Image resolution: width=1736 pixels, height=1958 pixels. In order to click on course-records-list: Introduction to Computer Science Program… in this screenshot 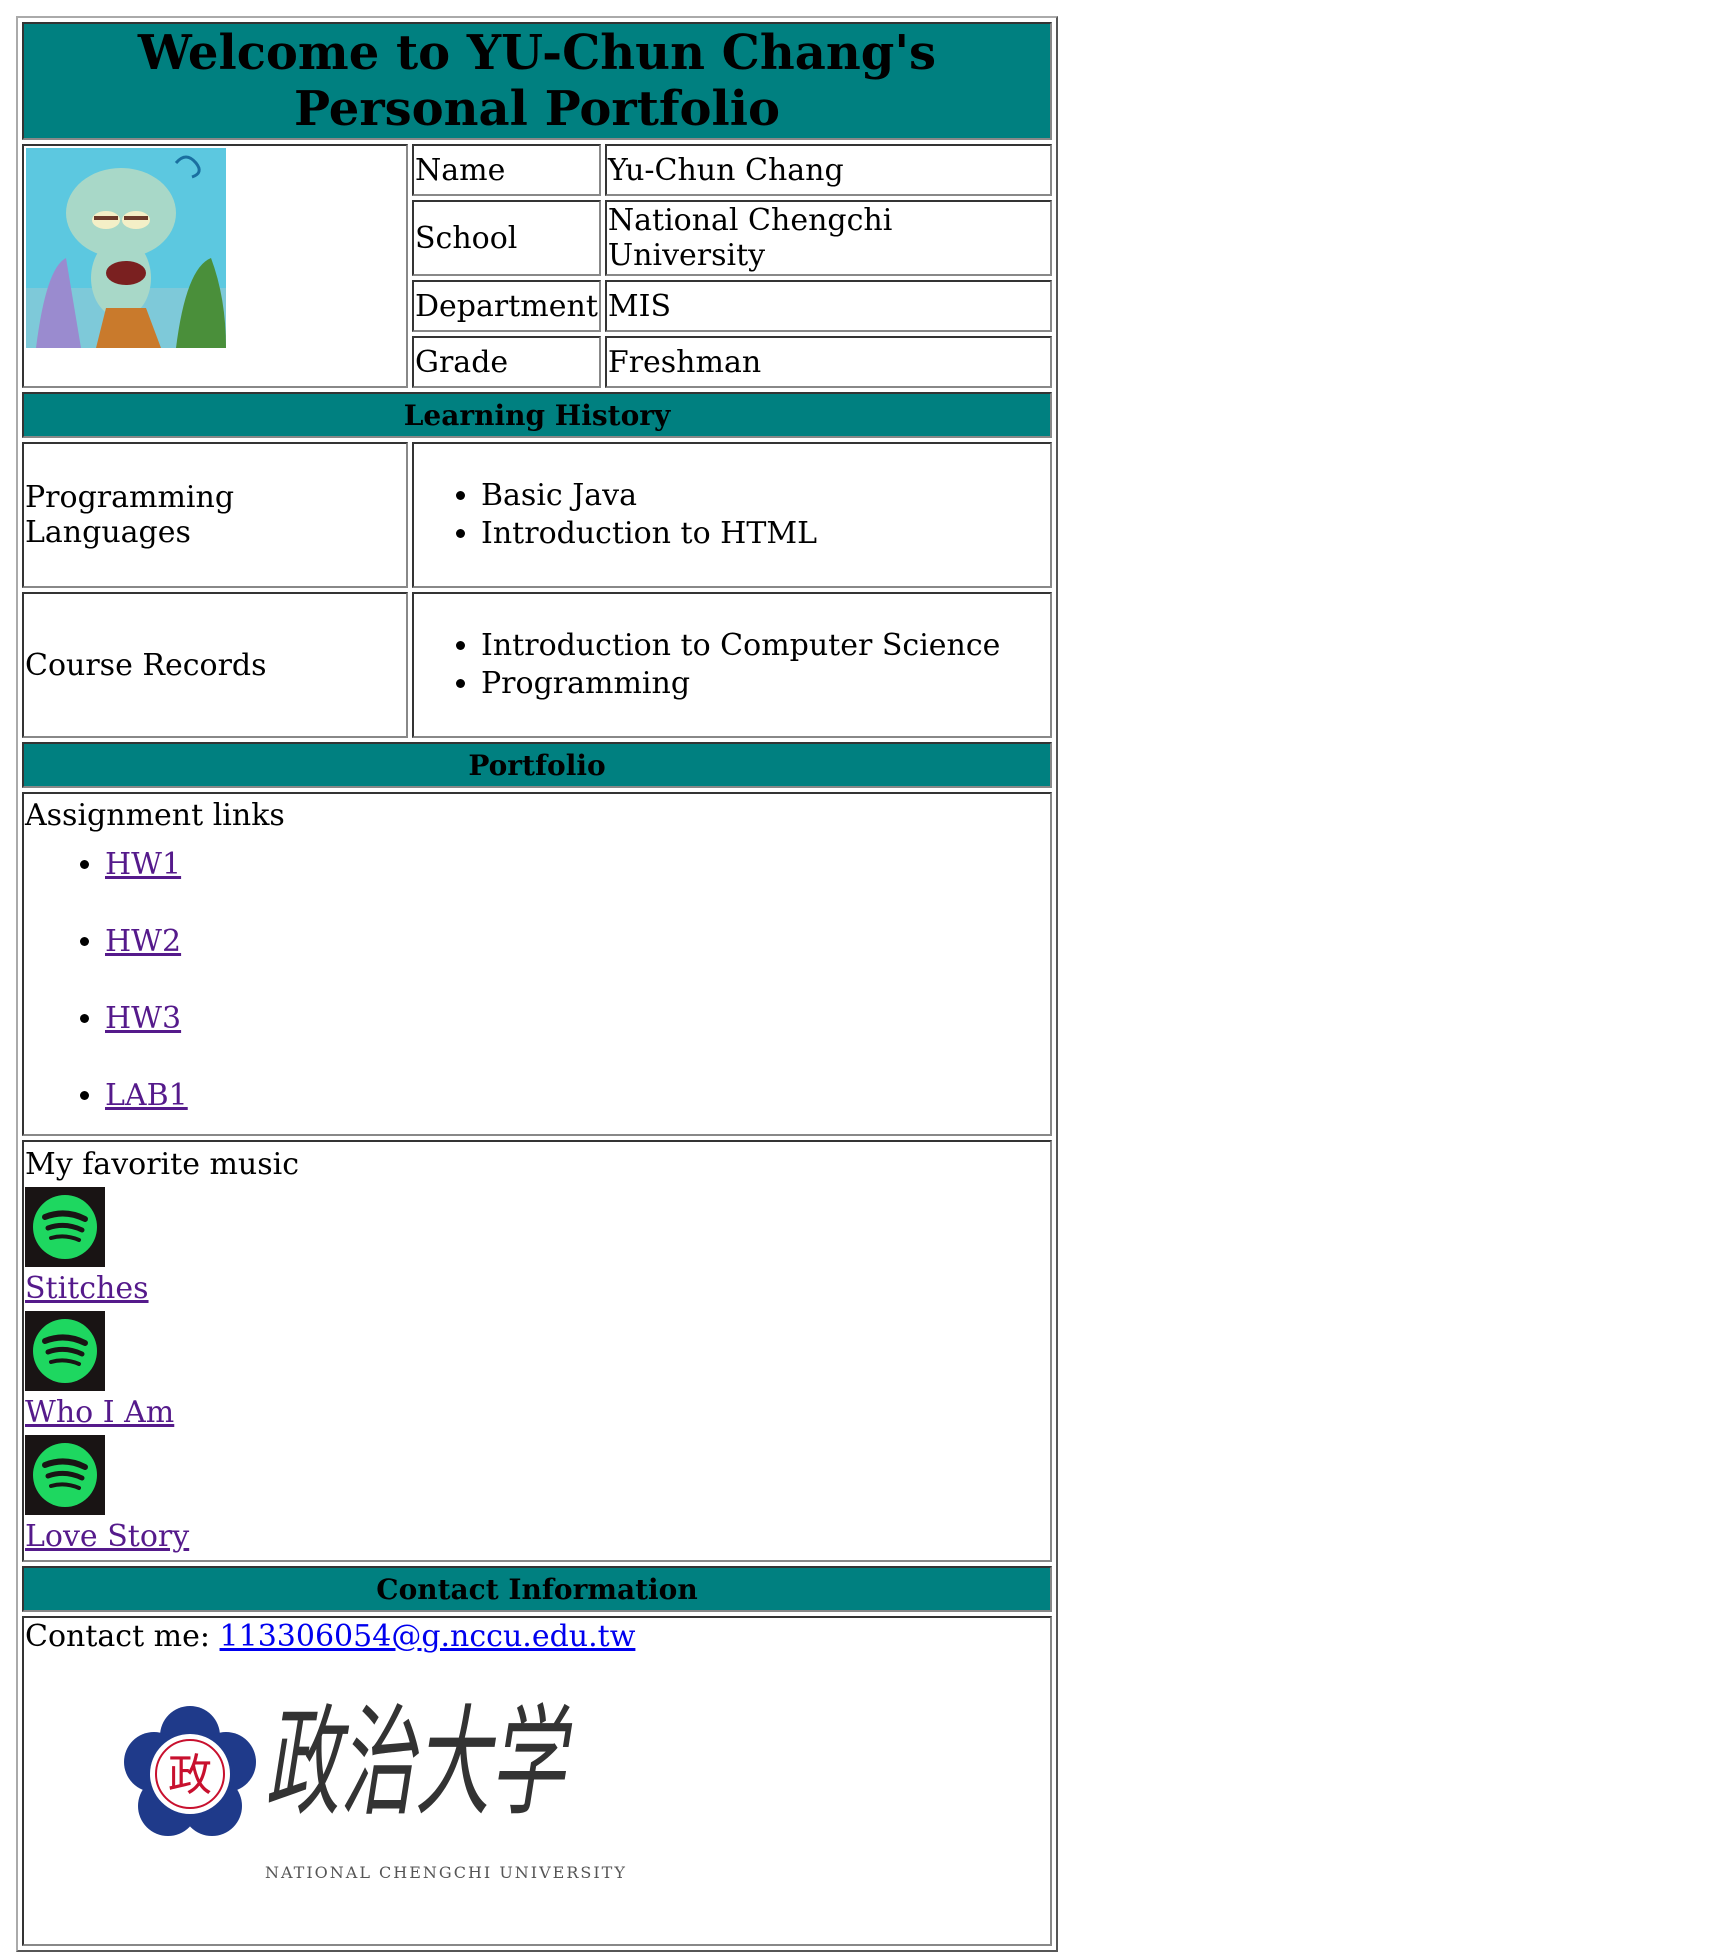, I will do `click(732, 665)`.